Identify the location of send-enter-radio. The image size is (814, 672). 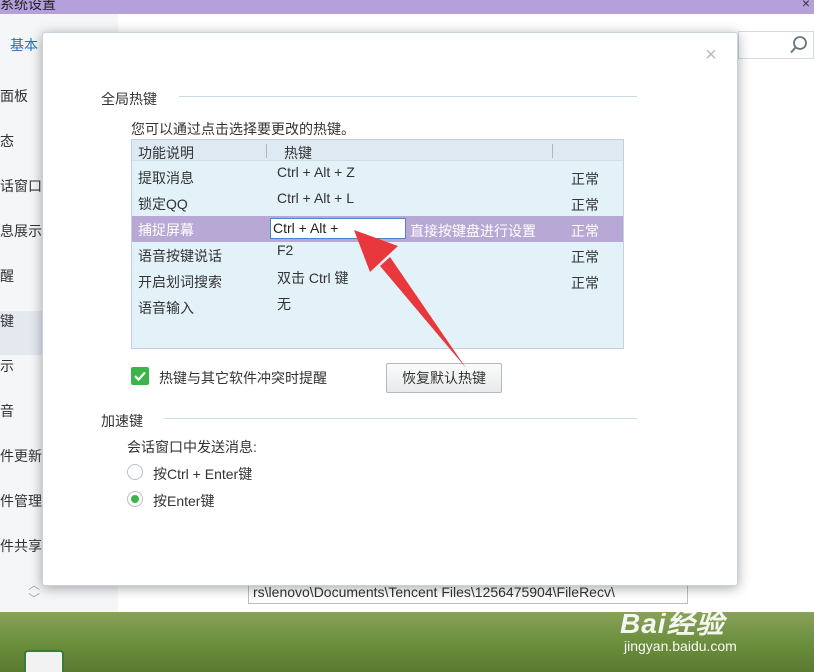
(135, 499).